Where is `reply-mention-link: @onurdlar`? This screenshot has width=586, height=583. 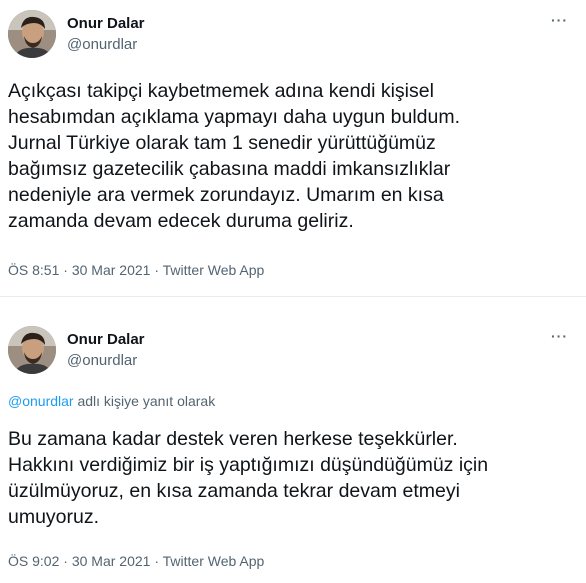 reply-mention-link: @onurdlar is located at coordinates (41, 401).